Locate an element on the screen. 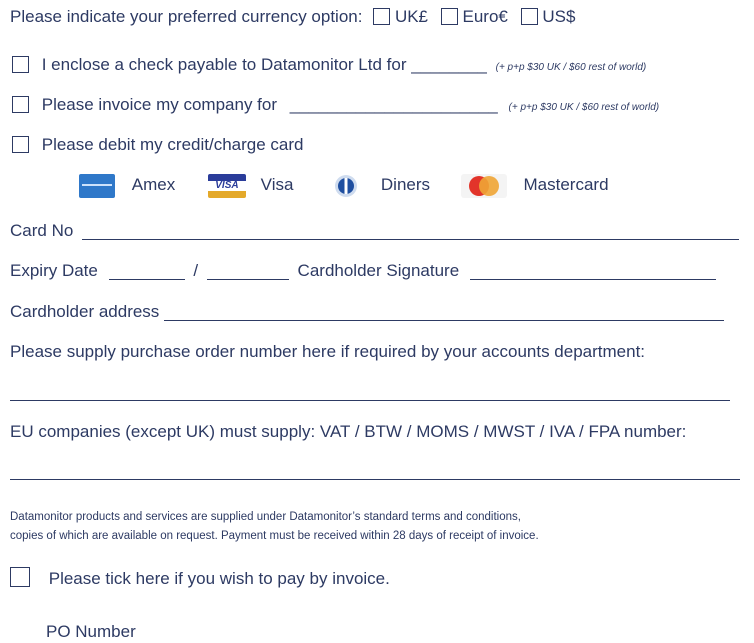 The image size is (754, 643). expiry-year-field is located at coordinates (247, 271).